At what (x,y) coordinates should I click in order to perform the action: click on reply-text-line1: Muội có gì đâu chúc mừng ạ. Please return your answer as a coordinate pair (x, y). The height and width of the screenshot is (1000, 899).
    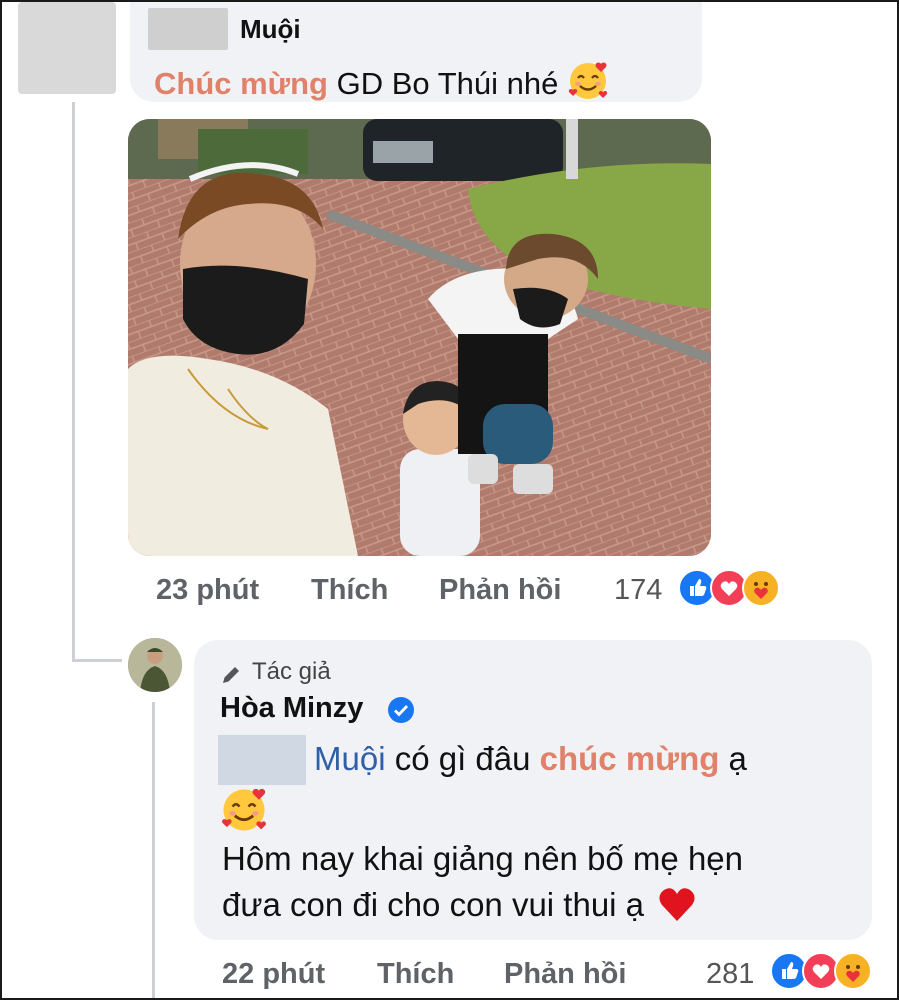
    Looking at the image, I should click on (530, 759).